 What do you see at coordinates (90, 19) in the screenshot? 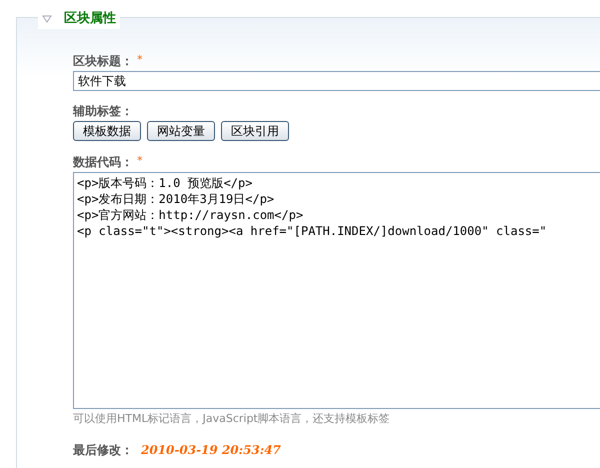
I see `section-title: 区块属性` at bounding box center [90, 19].